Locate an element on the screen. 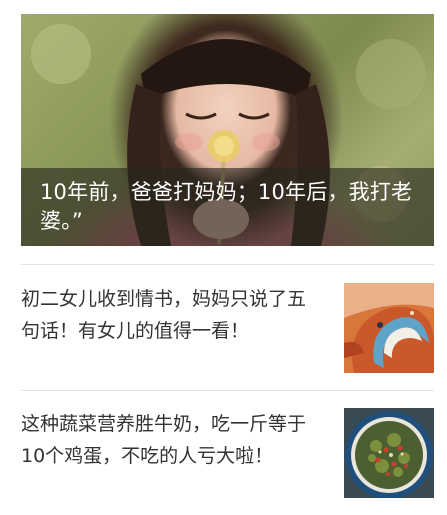 The width and height of the screenshot is (447, 515). article-title: 这种蔬菜营养胜牛奶，吃一斤等于10个鸡蛋，不吃的人亏大啦！ is located at coordinates (164, 440).